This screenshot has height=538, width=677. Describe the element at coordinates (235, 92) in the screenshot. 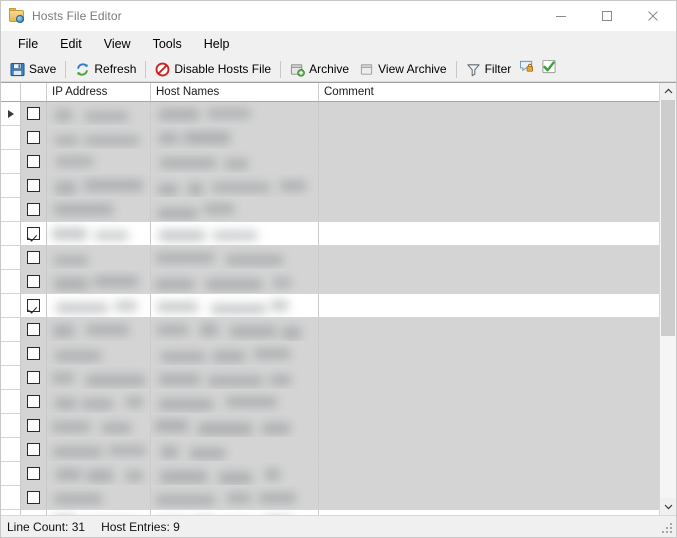

I see `column-header-host-names: Host Names` at that location.